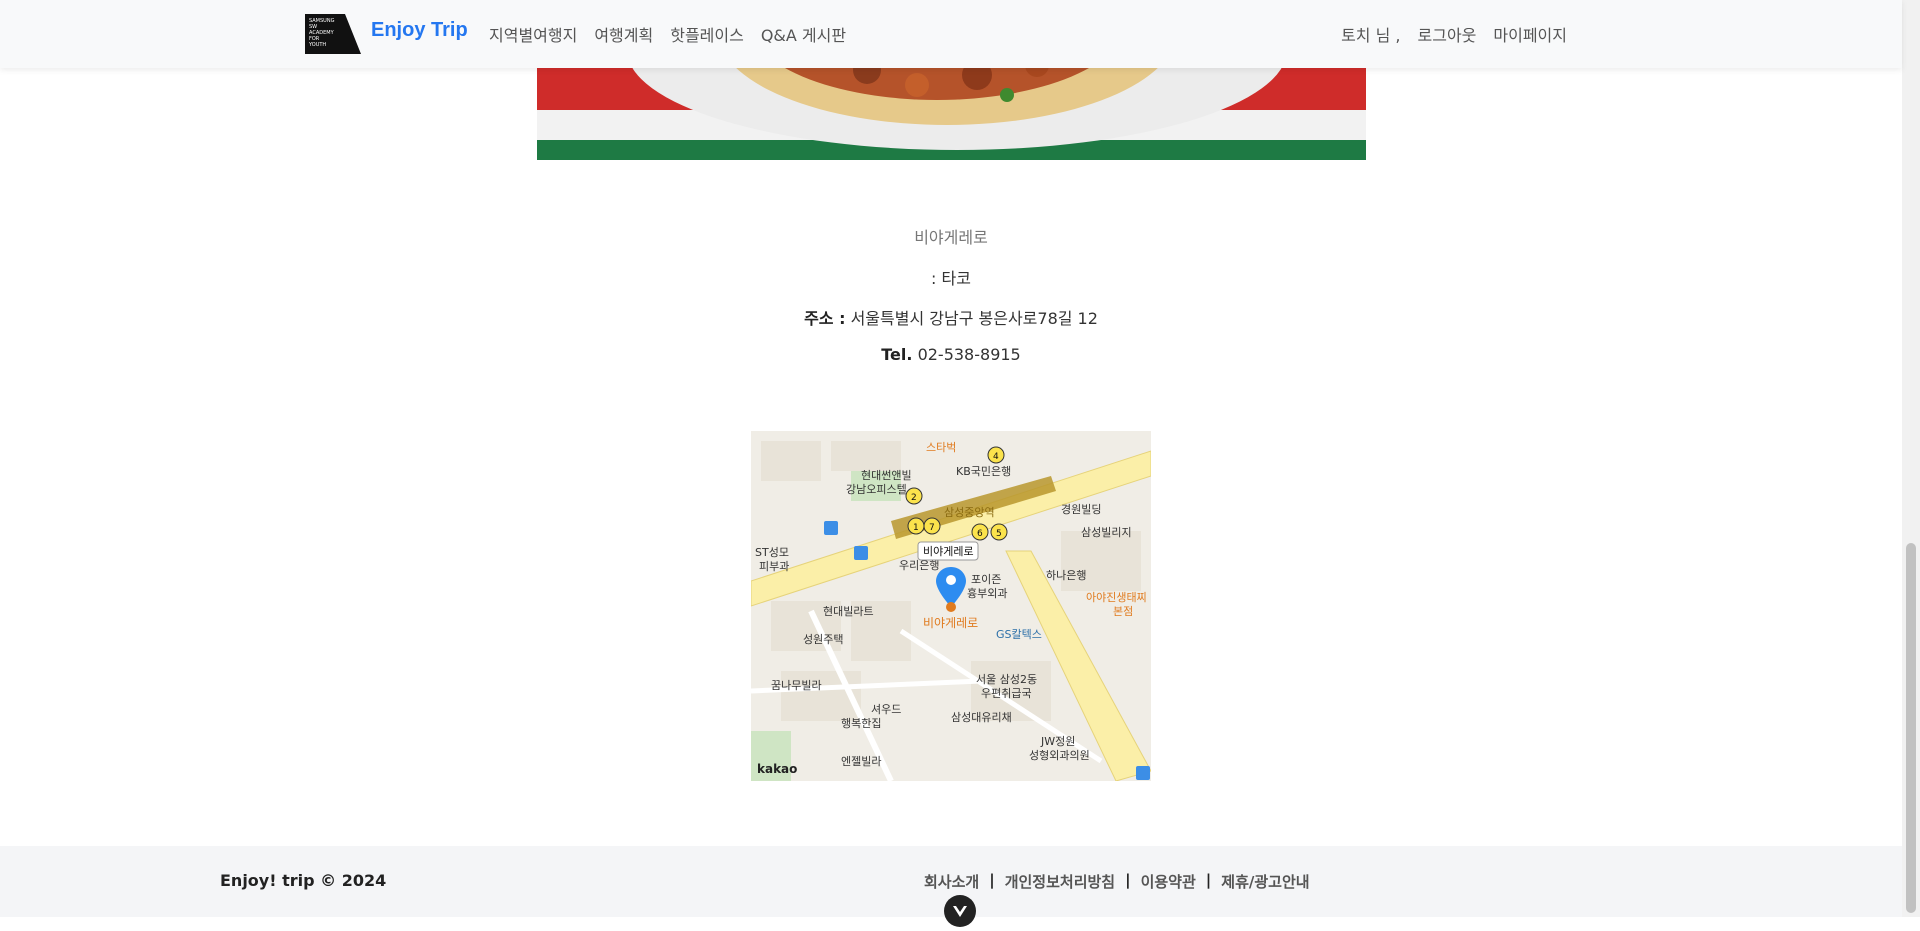 This screenshot has height=931, width=1920. What do you see at coordinates (1911, 458) in the screenshot?
I see `page-scrollbar` at bounding box center [1911, 458].